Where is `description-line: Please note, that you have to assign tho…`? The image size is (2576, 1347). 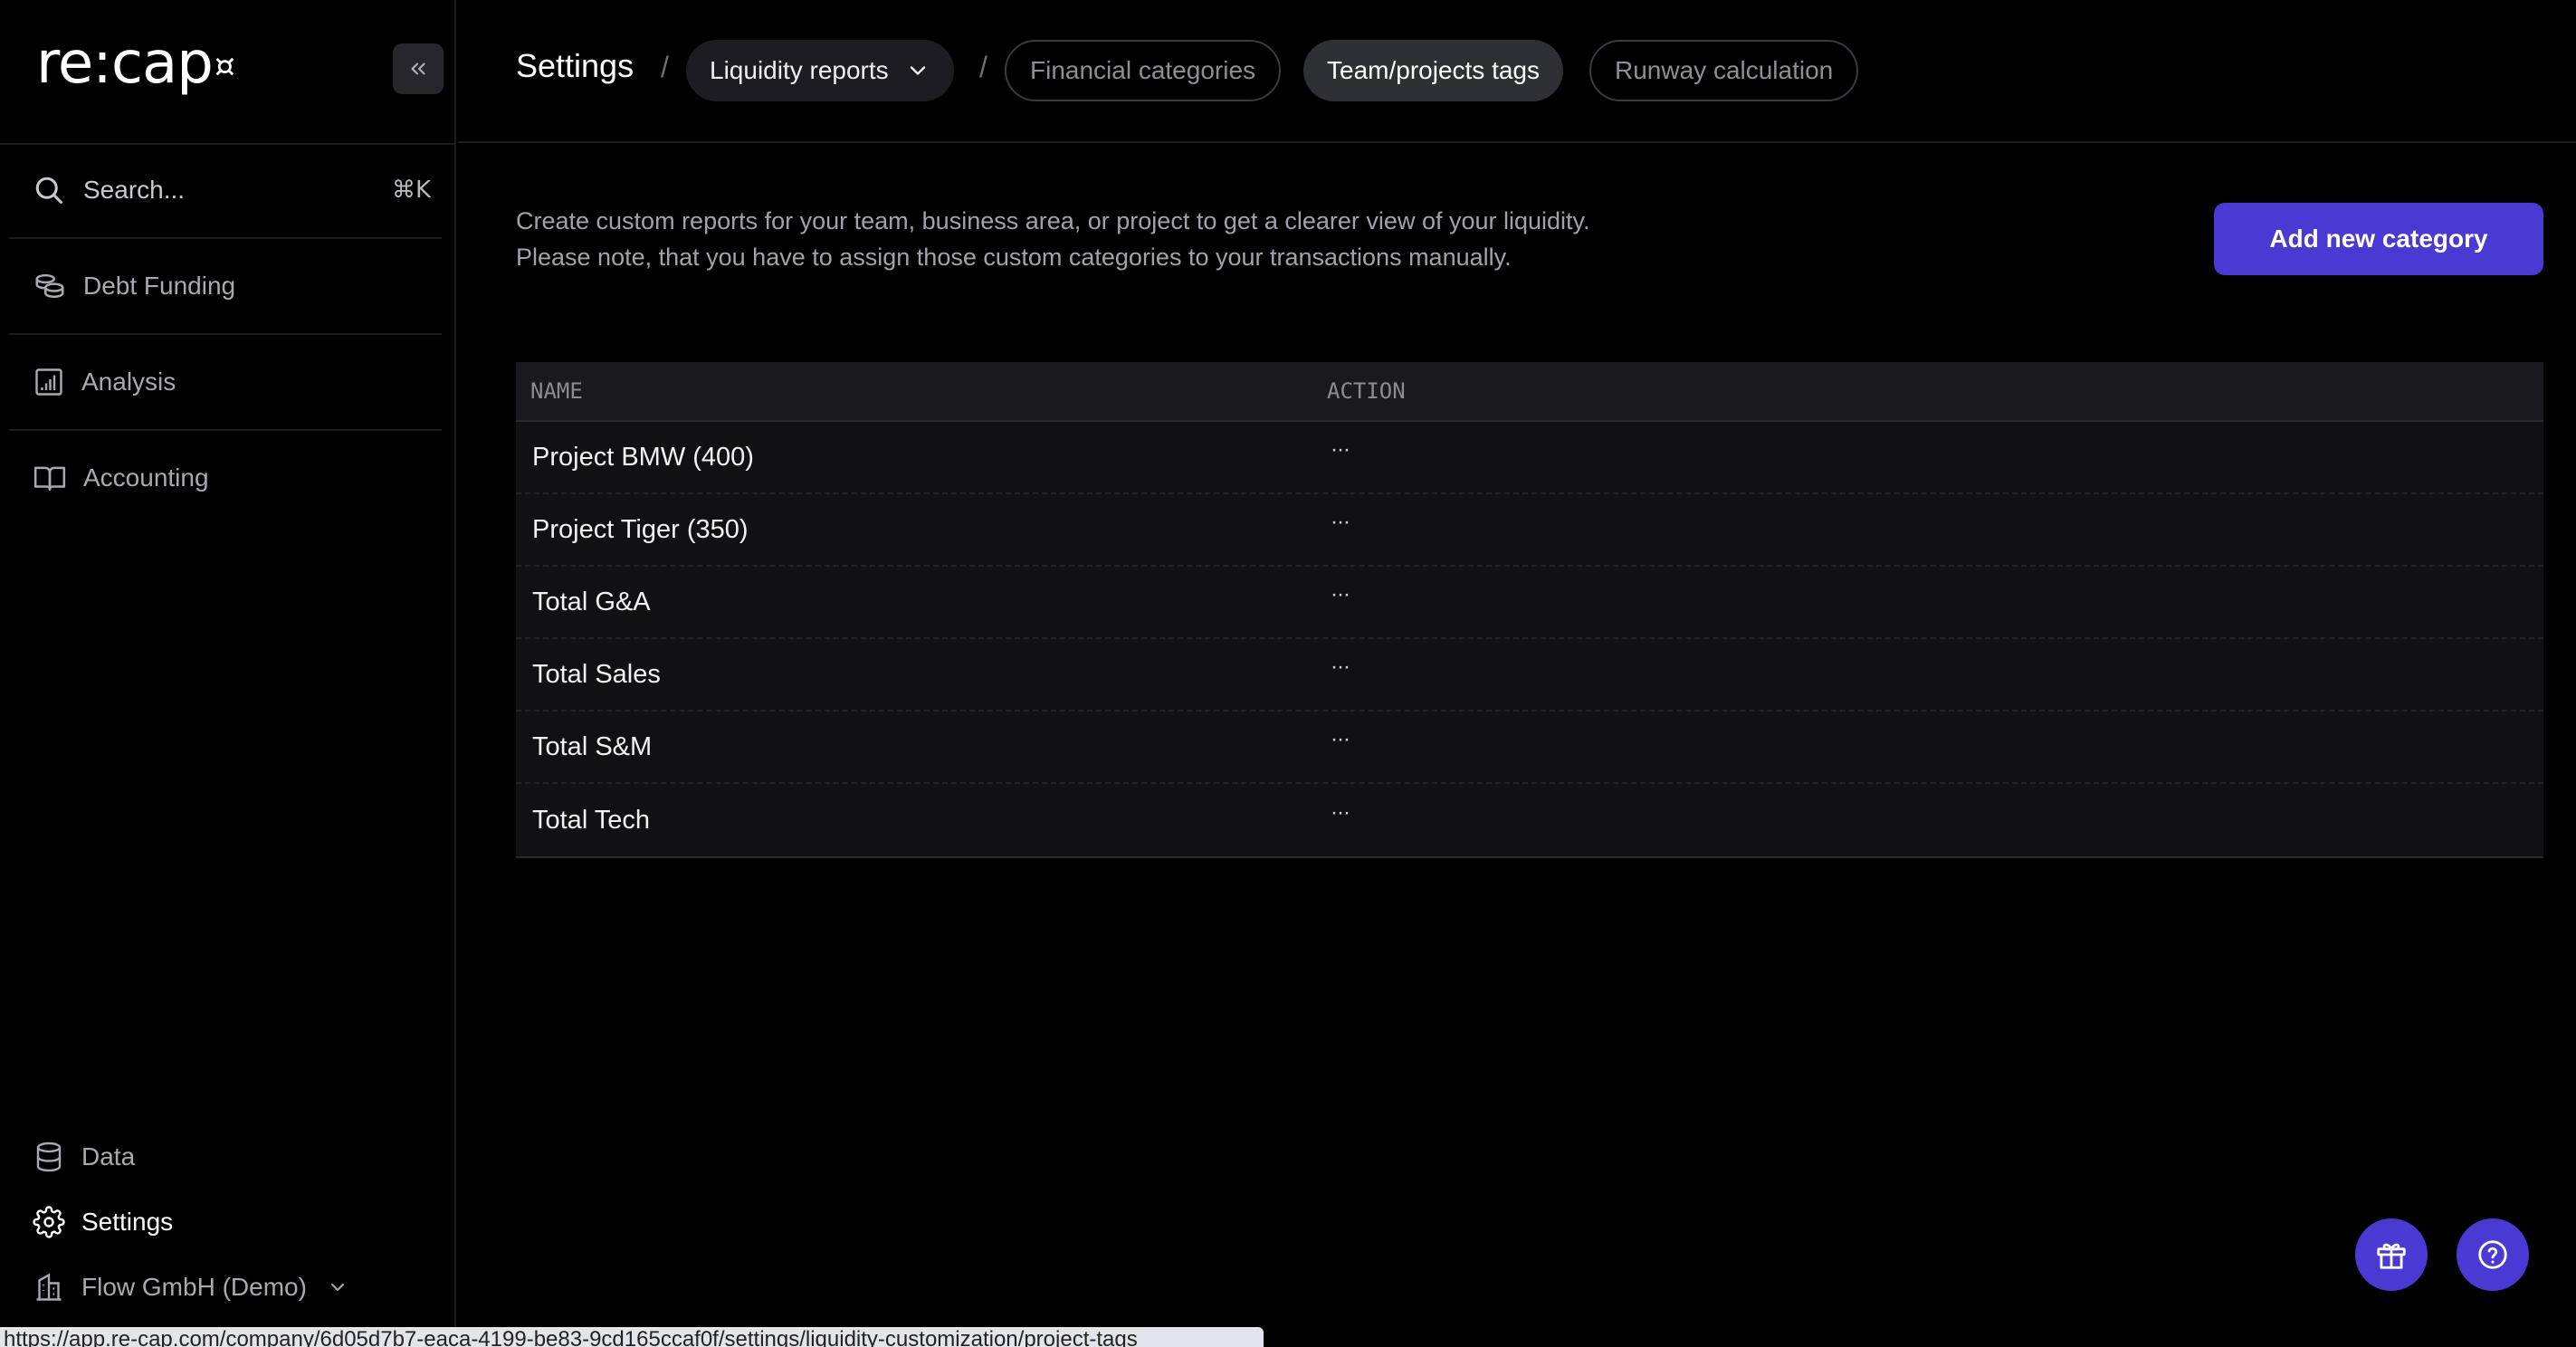
description-line: Please note, that you have to assign tho… is located at coordinates (1014, 257).